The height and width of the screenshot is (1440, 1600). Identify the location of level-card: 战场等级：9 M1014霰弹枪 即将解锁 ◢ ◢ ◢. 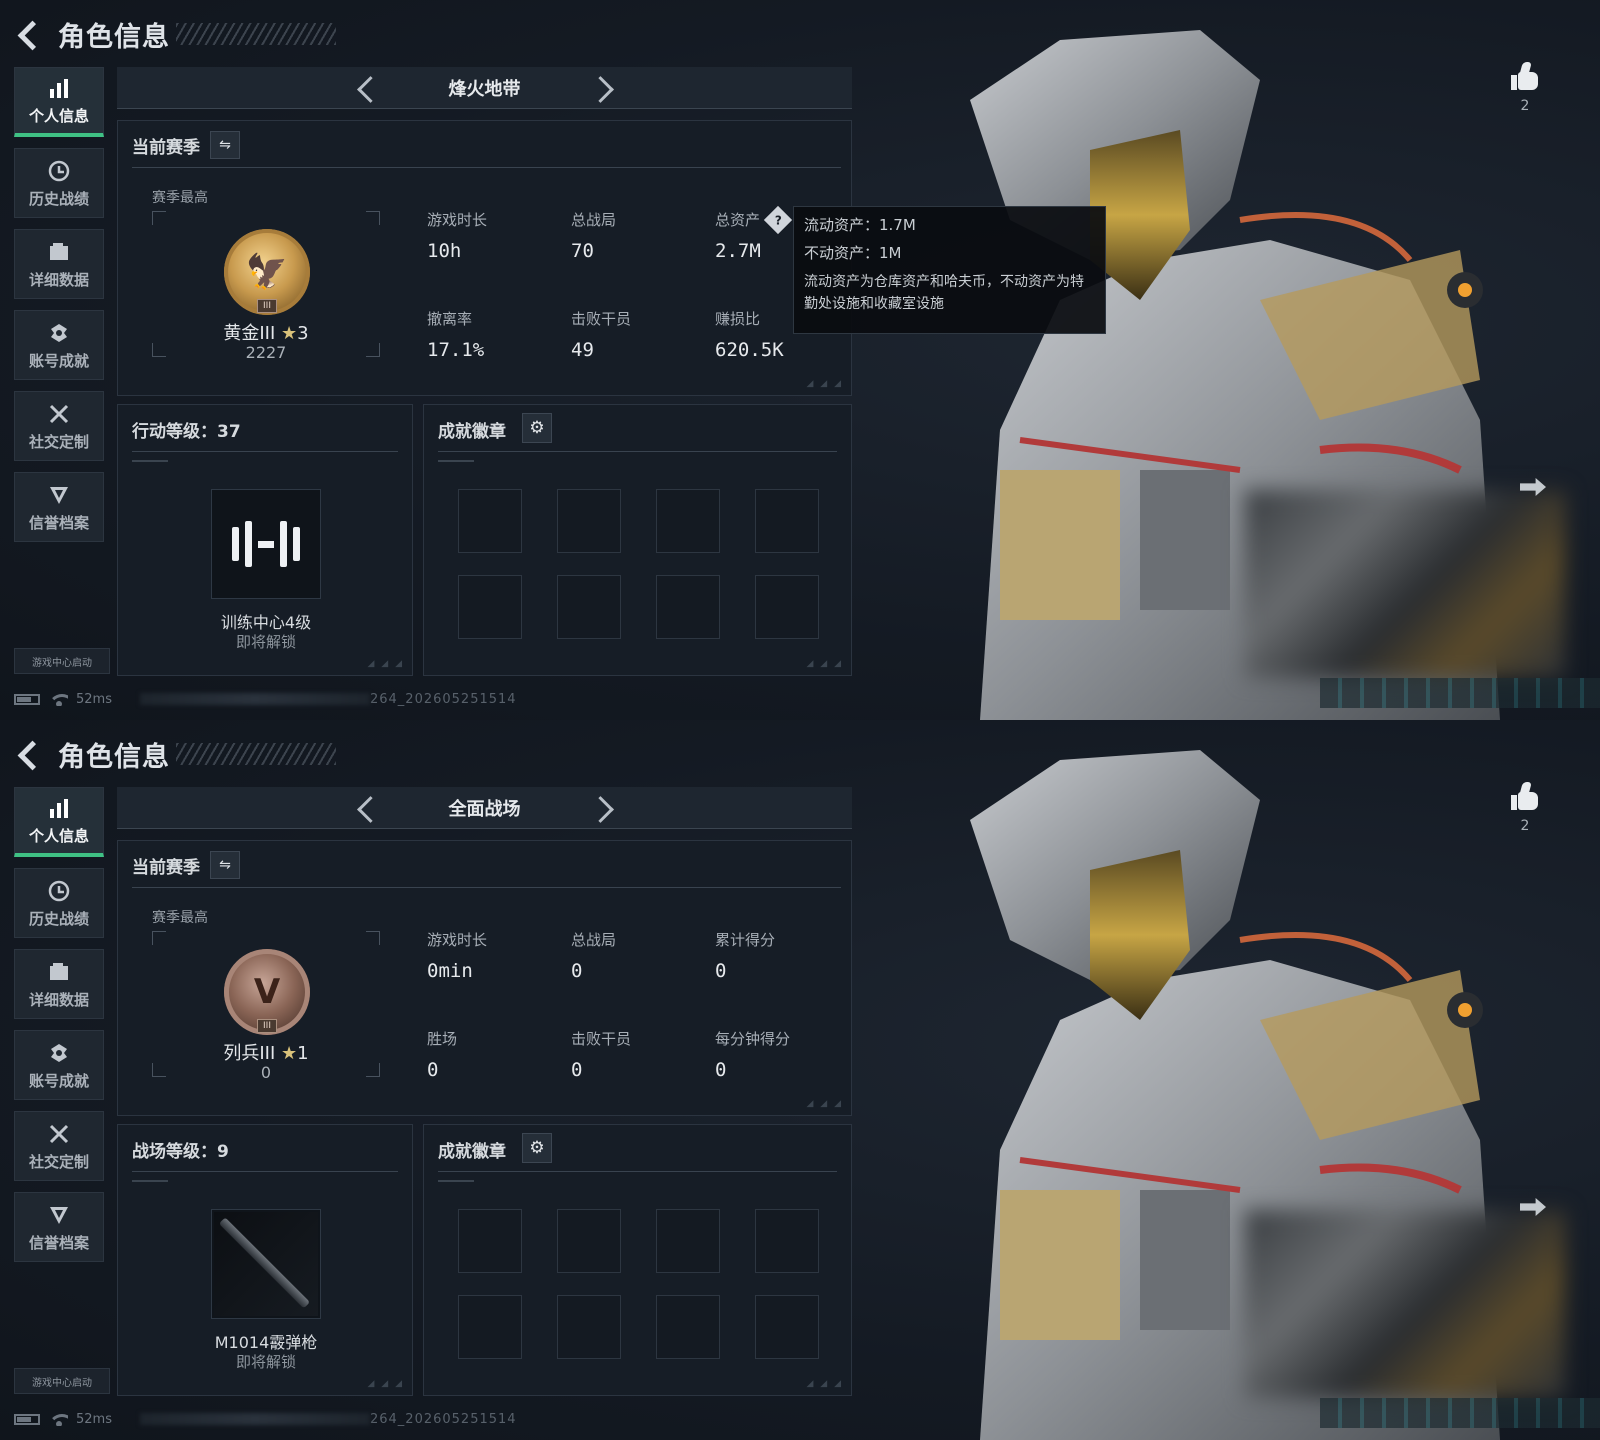
(265, 1260).